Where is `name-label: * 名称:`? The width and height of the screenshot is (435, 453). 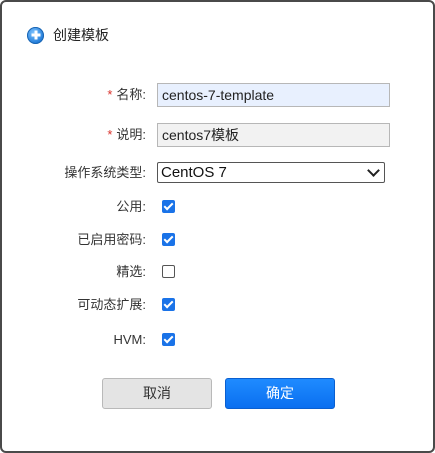
name-label: * 名称: is located at coordinates (126, 94).